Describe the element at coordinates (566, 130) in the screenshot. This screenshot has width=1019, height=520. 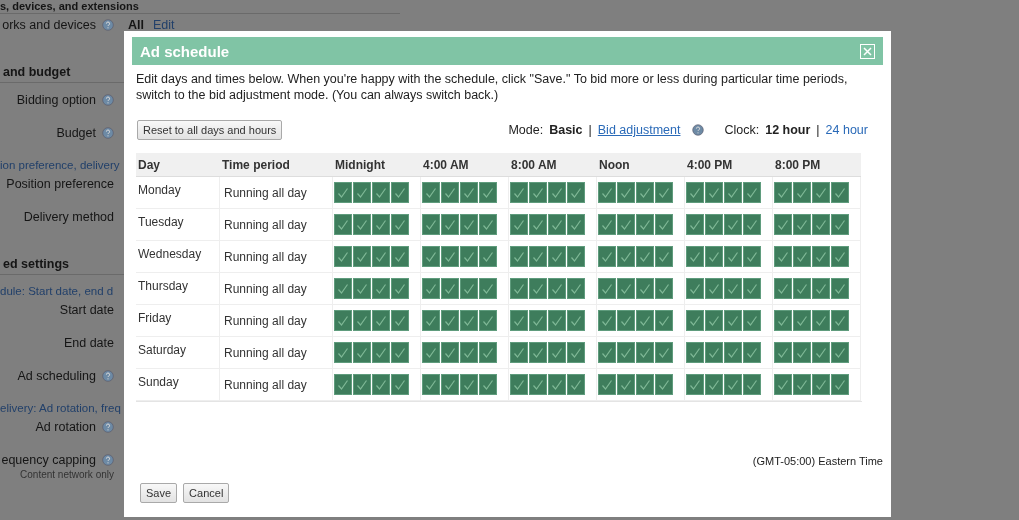
I see `mode-option: Basic` at that location.